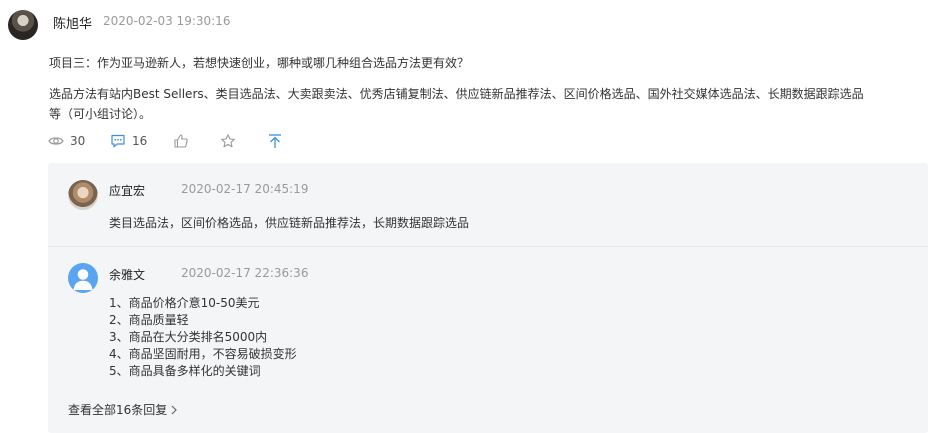 The height and width of the screenshot is (433, 943). Describe the element at coordinates (188, 337) in the screenshot. I see `list-item: 3、商品在大分类排名5000内` at that location.